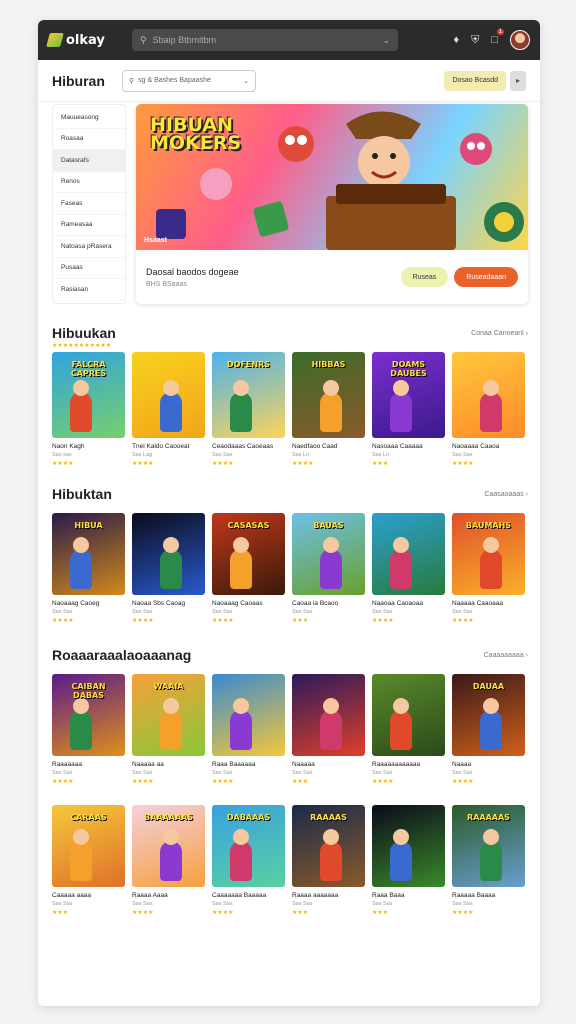  What do you see at coordinates (88, 525) in the screenshot?
I see `game-logo-text: HIBUA` at bounding box center [88, 525].